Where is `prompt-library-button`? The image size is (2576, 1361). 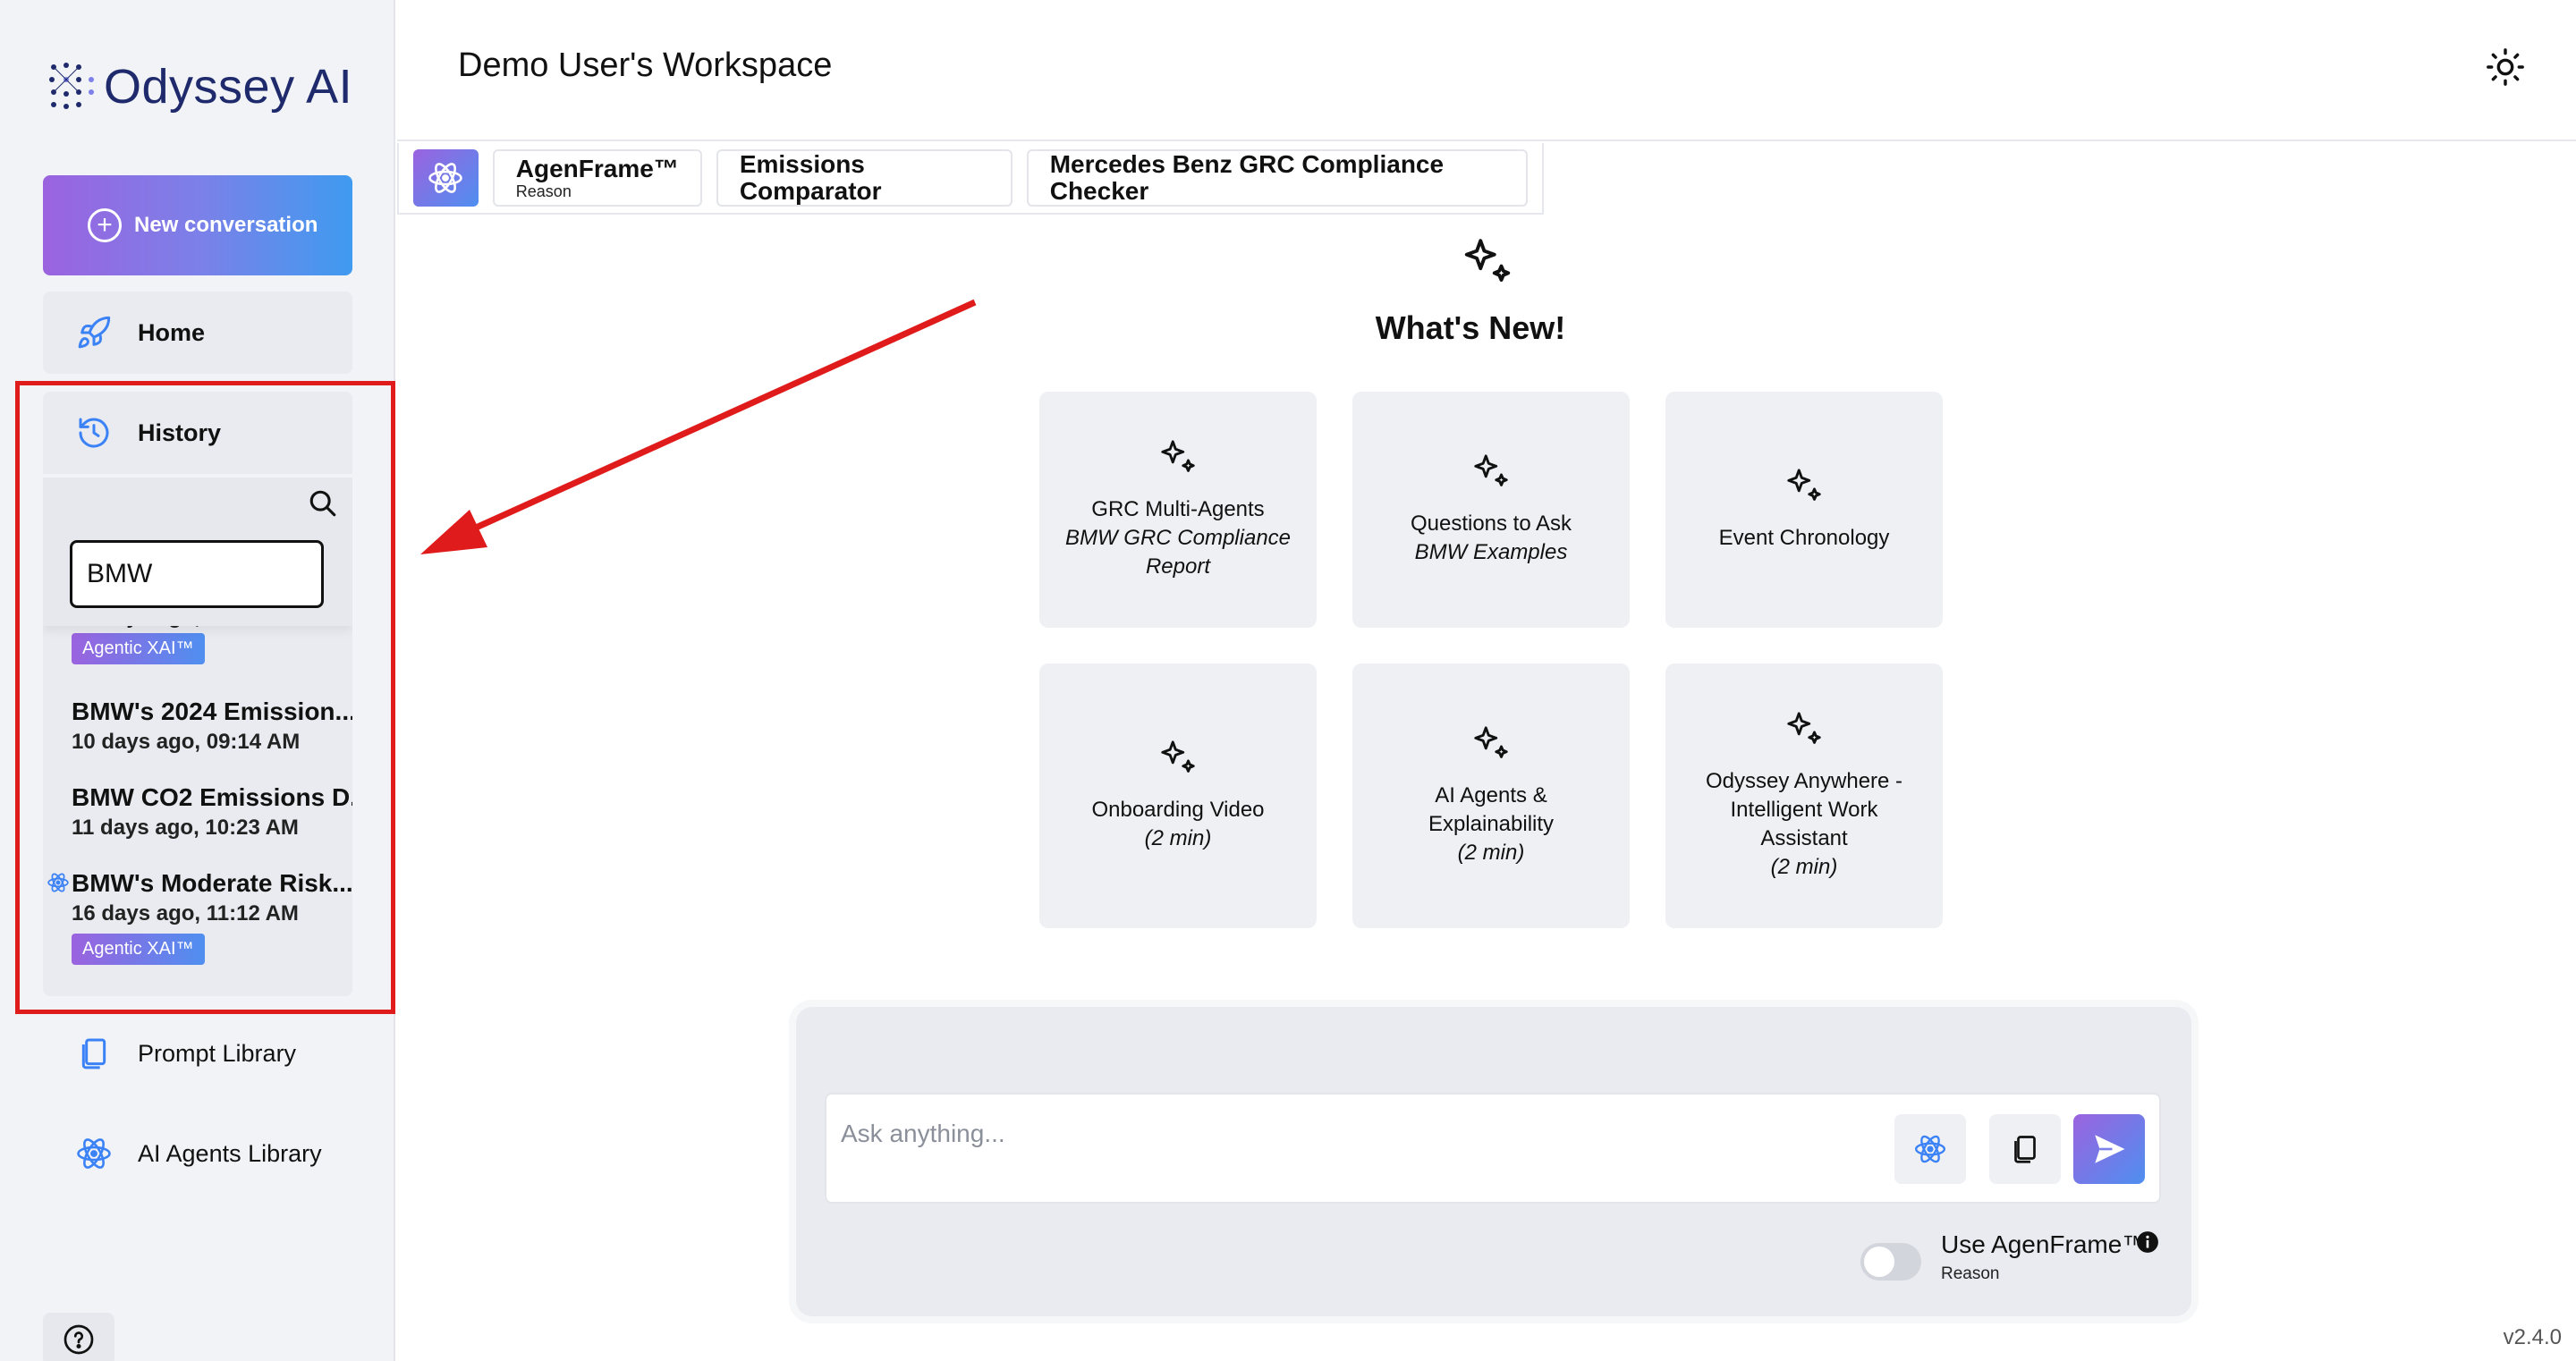
prompt-library-button is located at coordinates (2025, 1149).